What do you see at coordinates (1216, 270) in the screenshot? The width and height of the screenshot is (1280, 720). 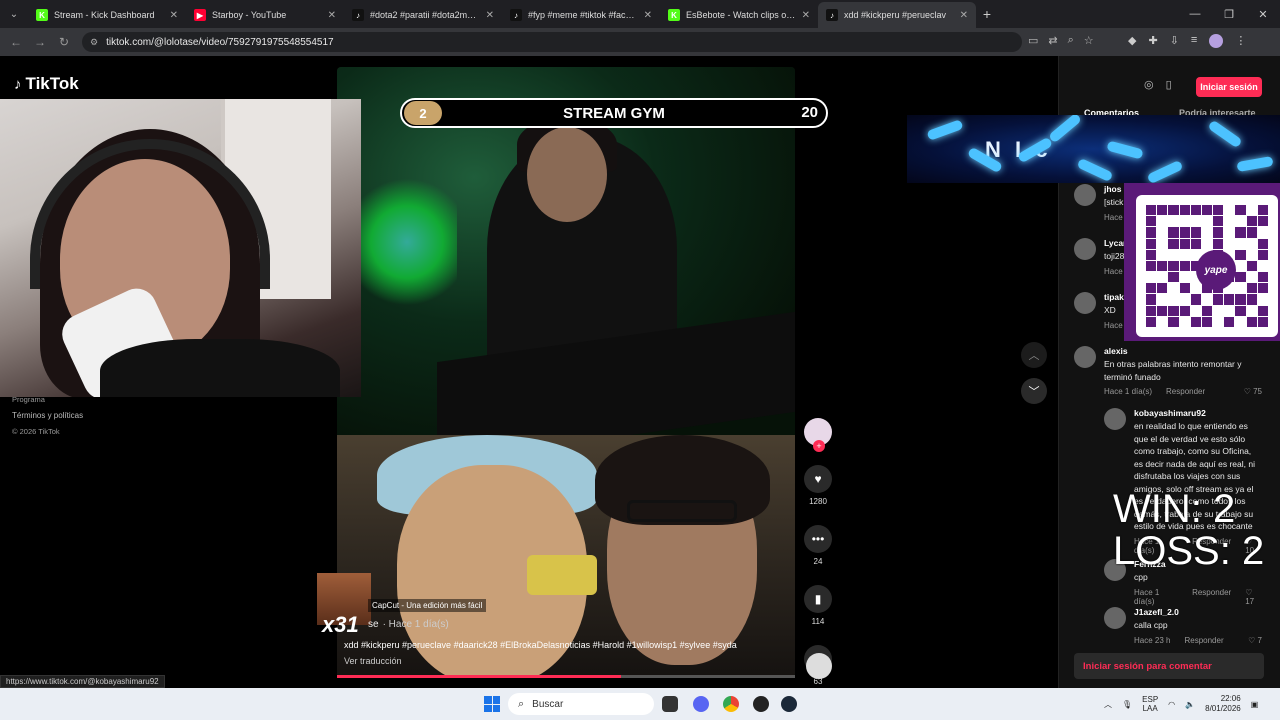 I see `yape-logo: yape` at bounding box center [1216, 270].